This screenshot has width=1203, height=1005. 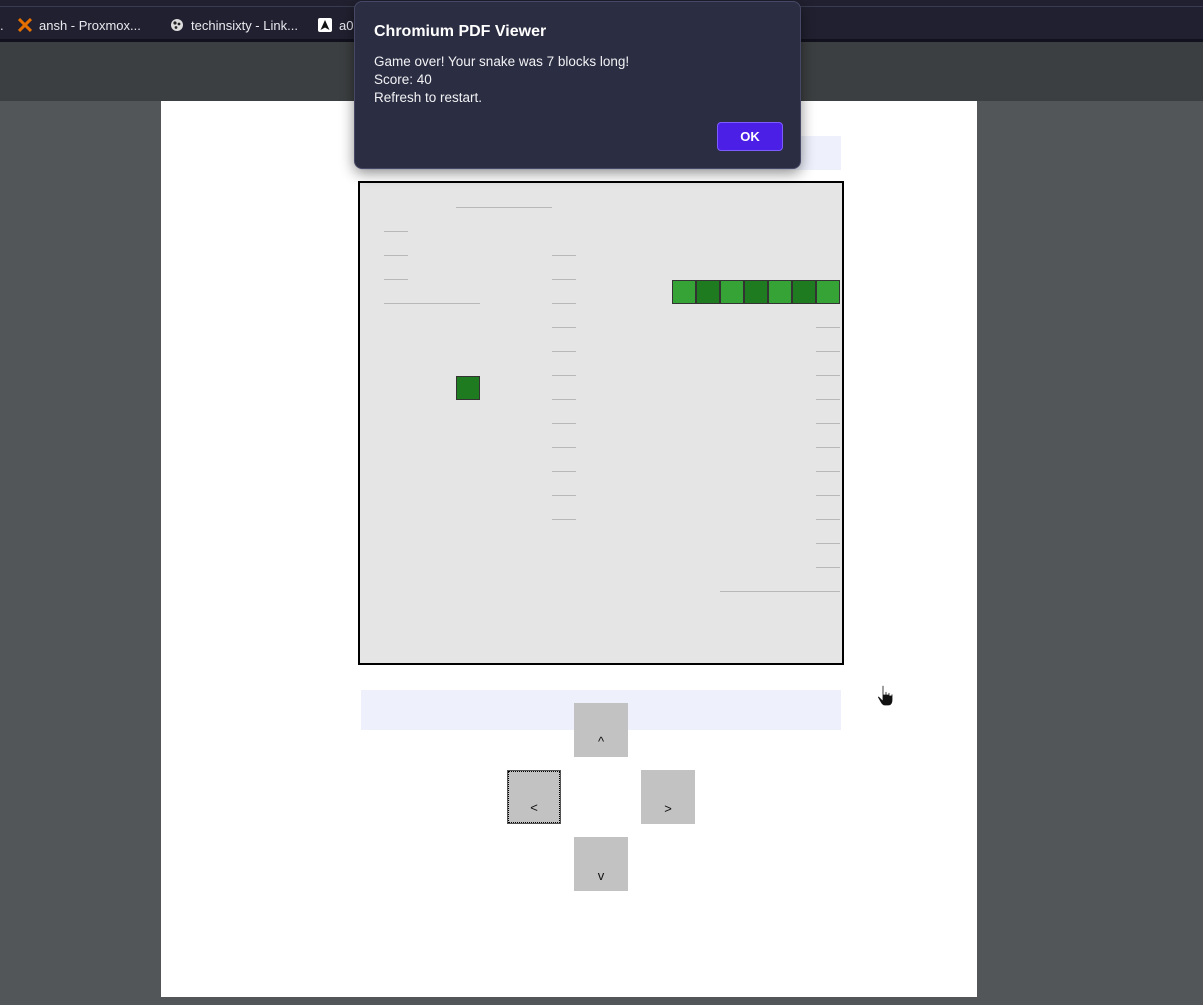 What do you see at coordinates (346, 25) in the screenshot?
I see `bookmark-label: a0` at bounding box center [346, 25].